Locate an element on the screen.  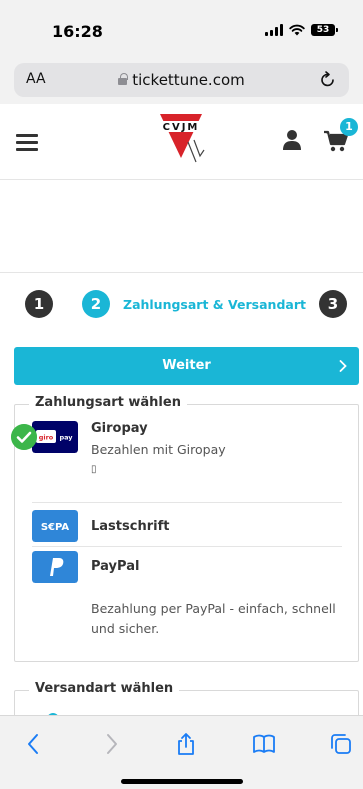
shipping-method-legend: Versandart wählen is located at coordinates (104, 688).